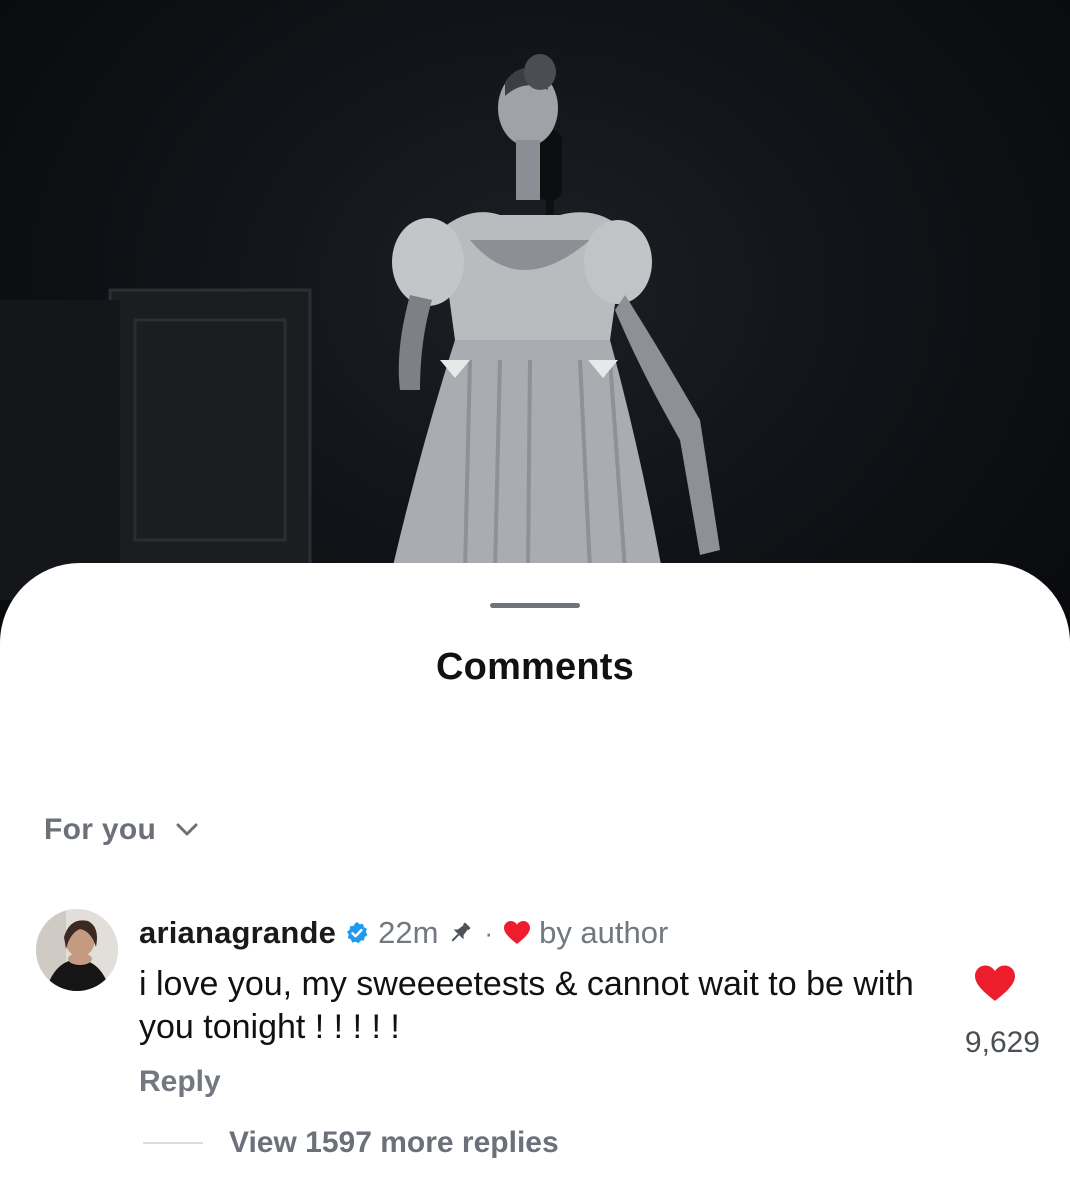 The width and height of the screenshot is (1070, 1200). I want to click on comment-meta: arianagrande 22m · by author, so click(403, 933).